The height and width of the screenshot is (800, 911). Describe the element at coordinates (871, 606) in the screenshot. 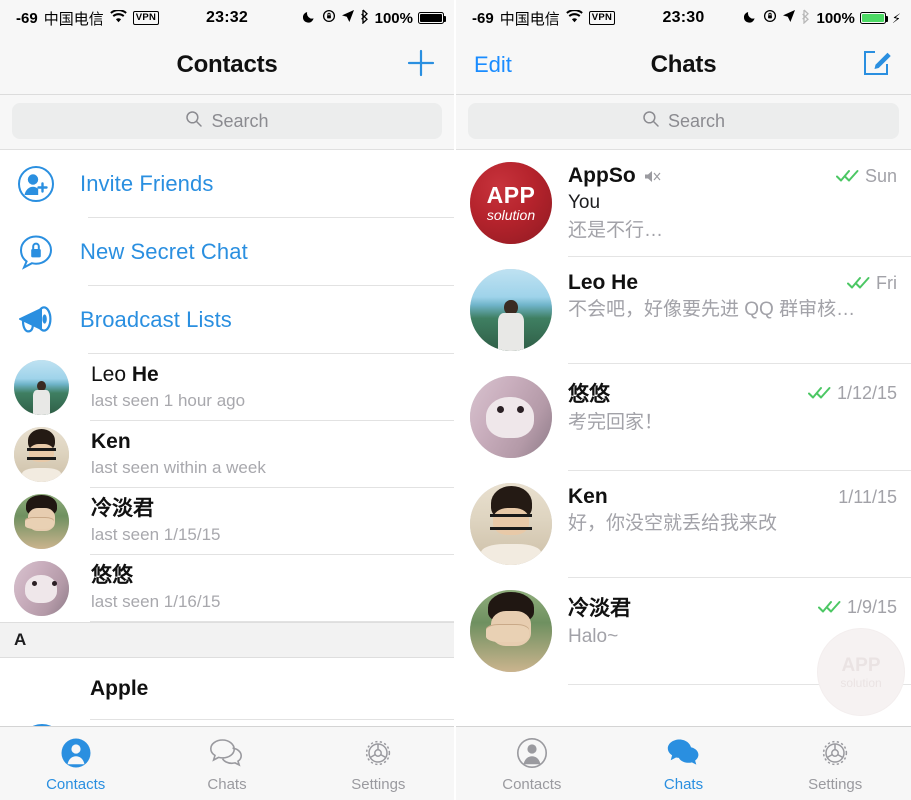

I see `chat-timestamp: 1/9/15` at that location.